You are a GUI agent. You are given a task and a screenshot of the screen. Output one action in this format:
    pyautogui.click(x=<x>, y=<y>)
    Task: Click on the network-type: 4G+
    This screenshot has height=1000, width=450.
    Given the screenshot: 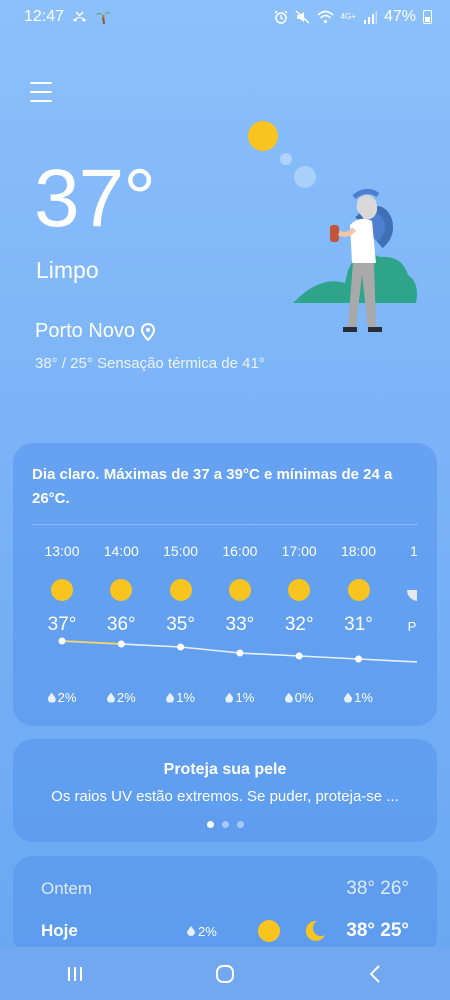 What is the action you would take?
    pyautogui.click(x=348, y=16)
    